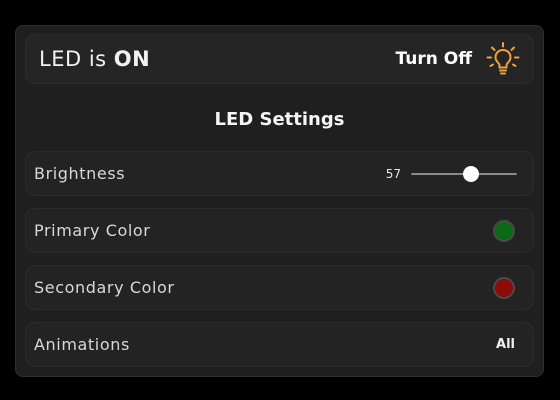 The image size is (560, 400). What do you see at coordinates (82, 344) in the screenshot?
I see `animations-label: Animations` at bounding box center [82, 344].